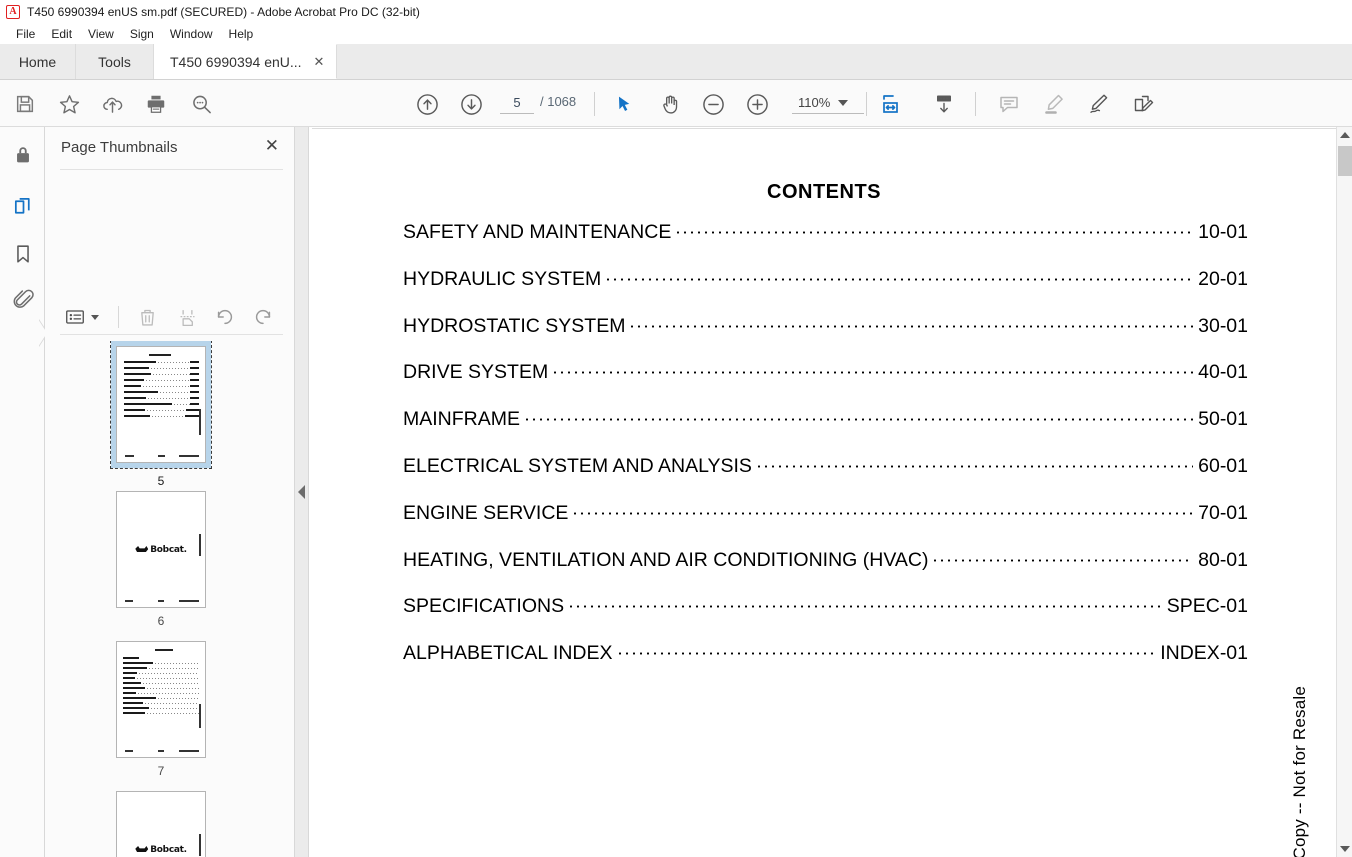  What do you see at coordinates (241, 34) in the screenshot?
I see `menu-help: Help` at bounding box center [241, 34].